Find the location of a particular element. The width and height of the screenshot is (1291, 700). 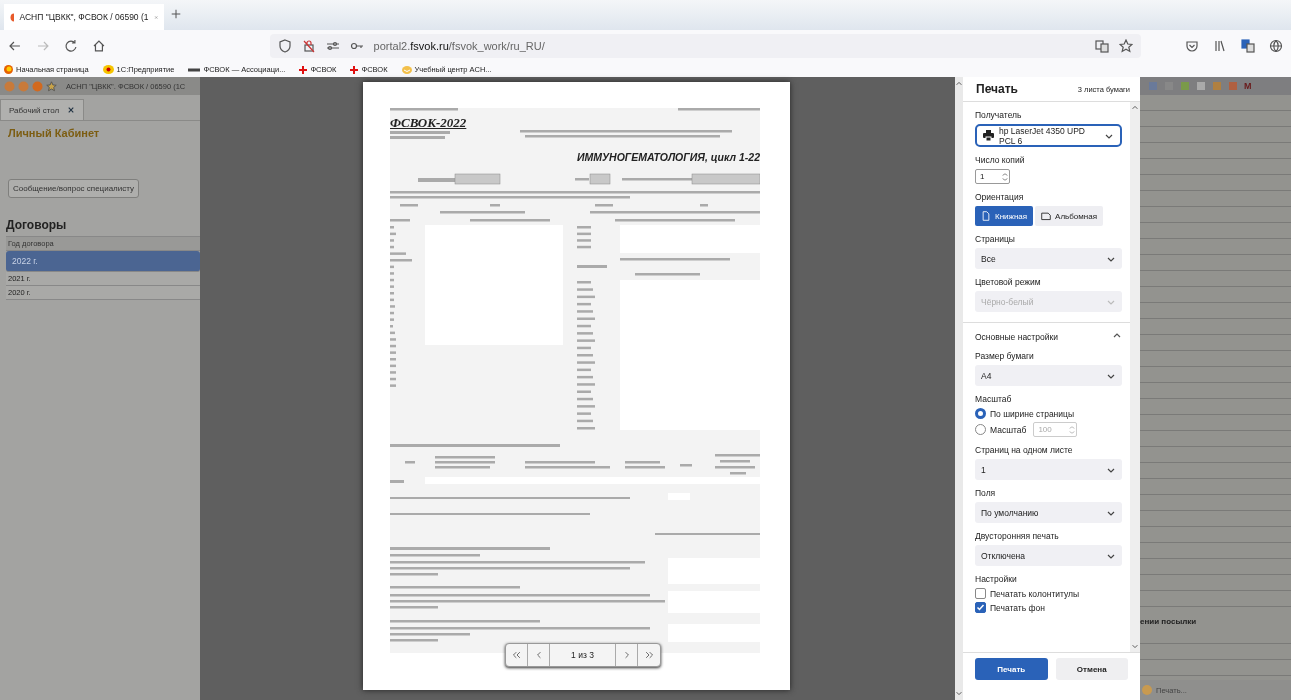

table-row: 2022 г. is located at coordinates (103, 261).